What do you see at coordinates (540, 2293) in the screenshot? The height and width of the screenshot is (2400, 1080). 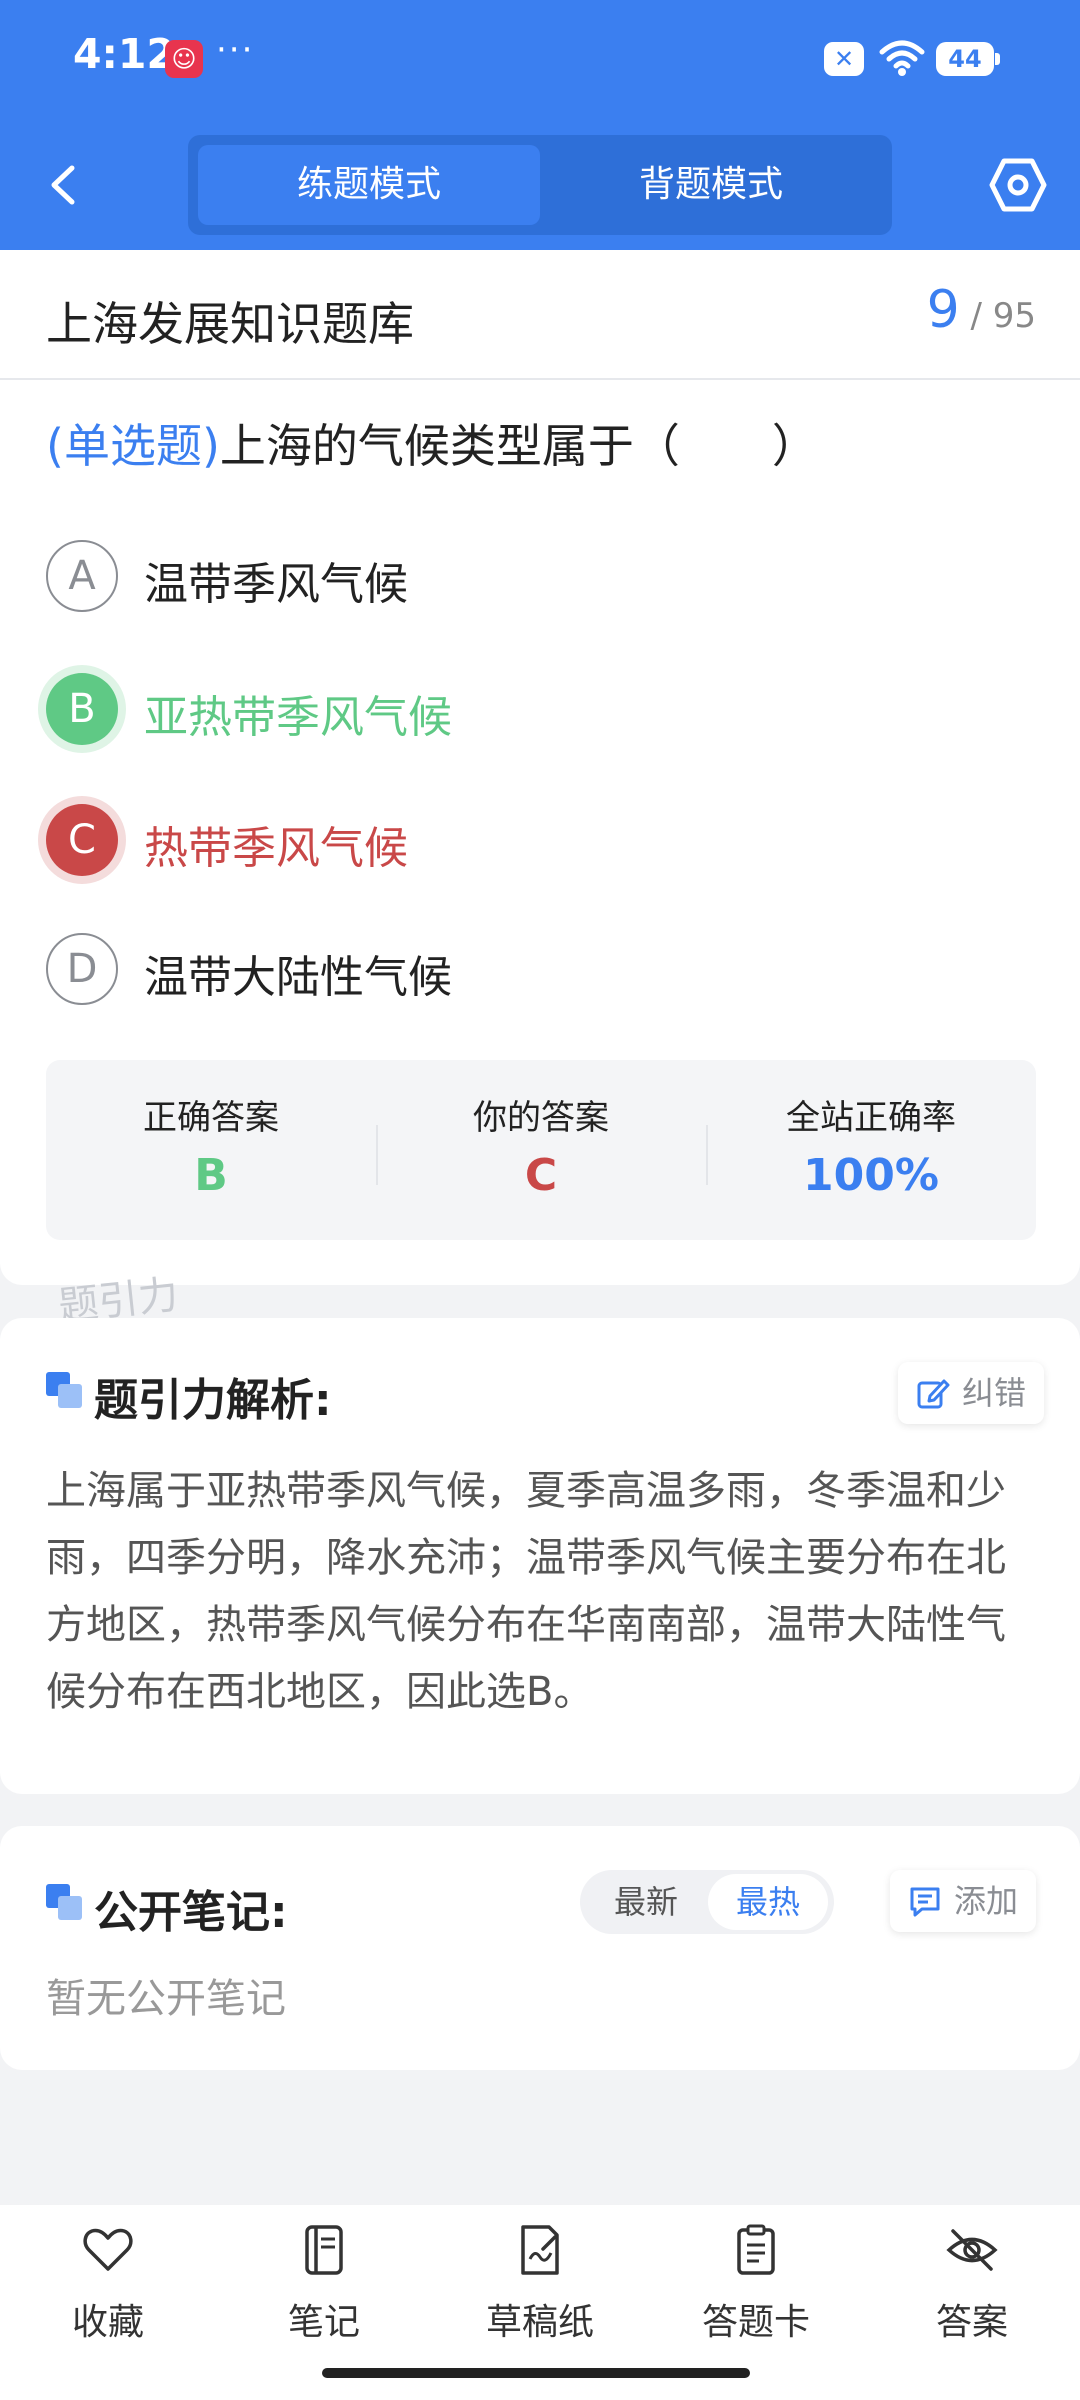 I see `nav-draft-paper: 草稿纸` at bounding box center [540, 2293].